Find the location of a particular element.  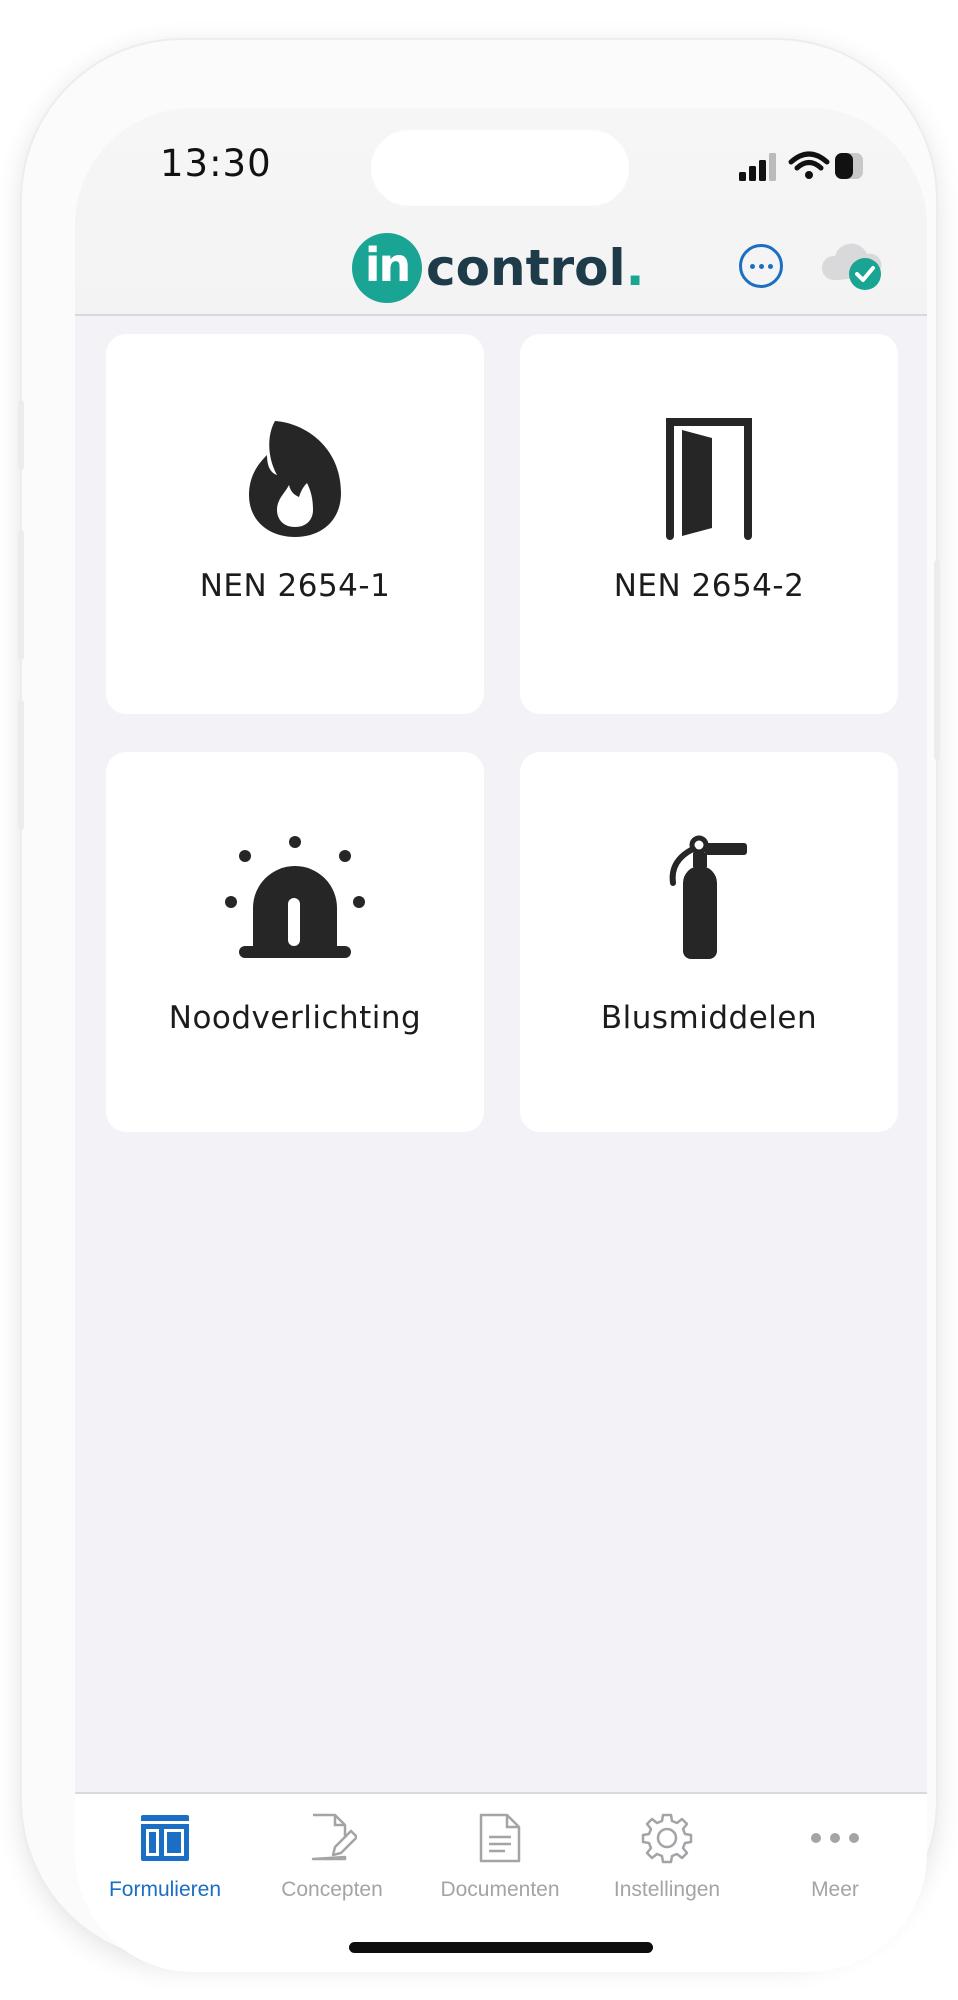

status-time: 13:30 is located at coordinates (216, 163).